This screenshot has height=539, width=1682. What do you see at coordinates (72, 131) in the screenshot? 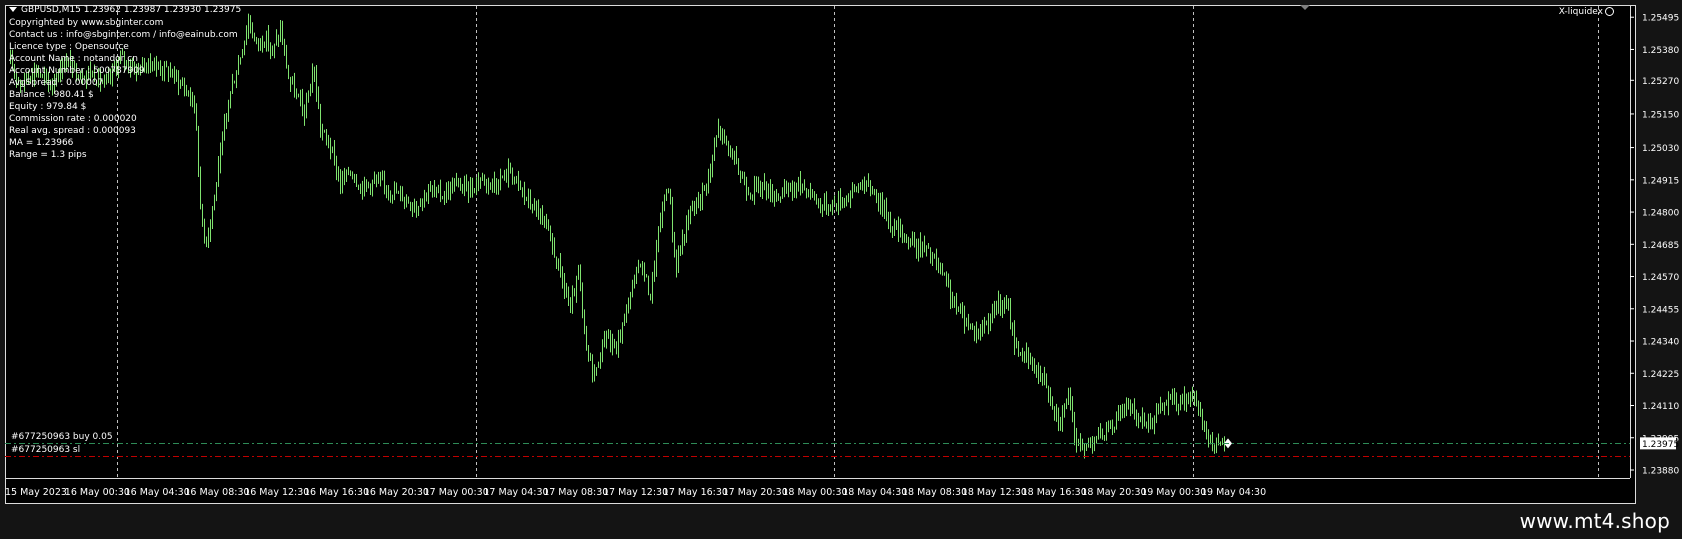
I see `info-line: Real avg. spread : 0.000093` at bounding box center [72, 131].